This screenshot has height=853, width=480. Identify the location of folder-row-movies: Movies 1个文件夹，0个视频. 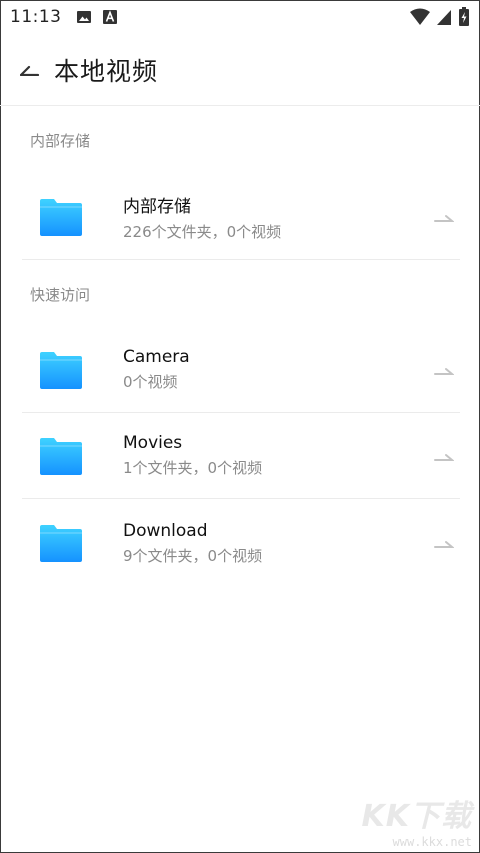
(241, 456).